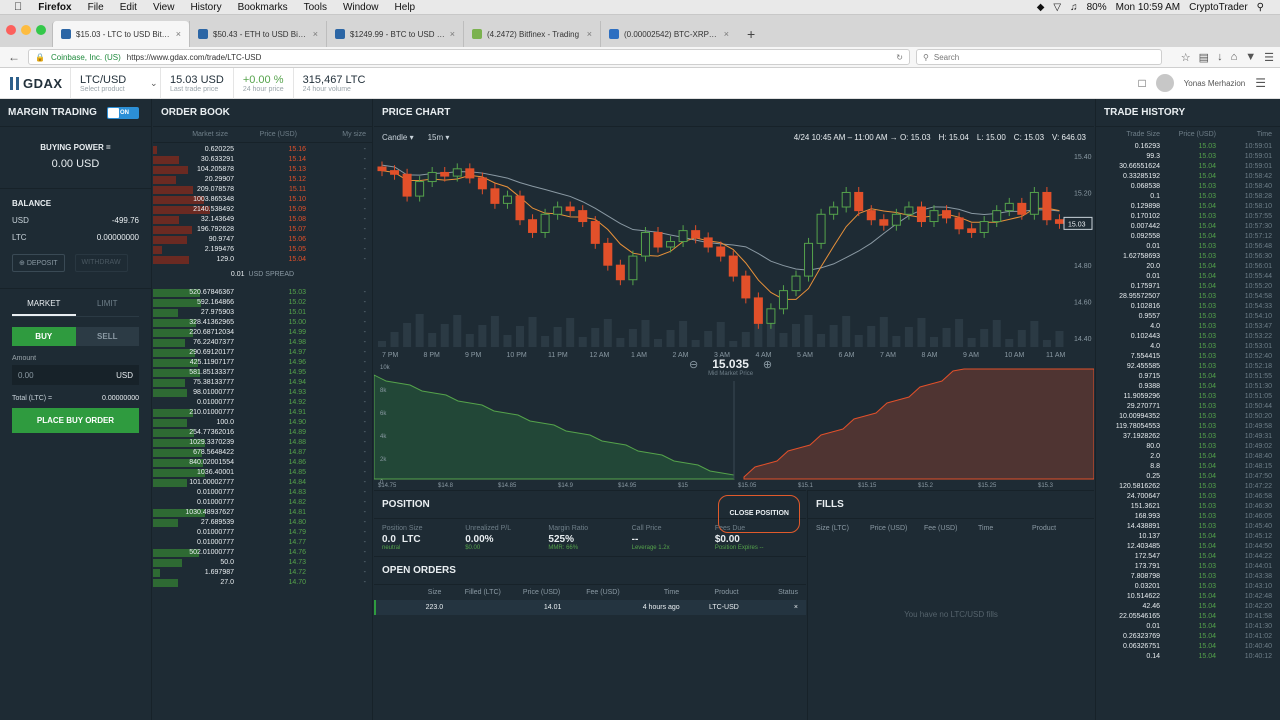 This screenshot has height=720, width=1280. I want to click on book-row: 328.41362965 15.00 -, so click(262, 323).